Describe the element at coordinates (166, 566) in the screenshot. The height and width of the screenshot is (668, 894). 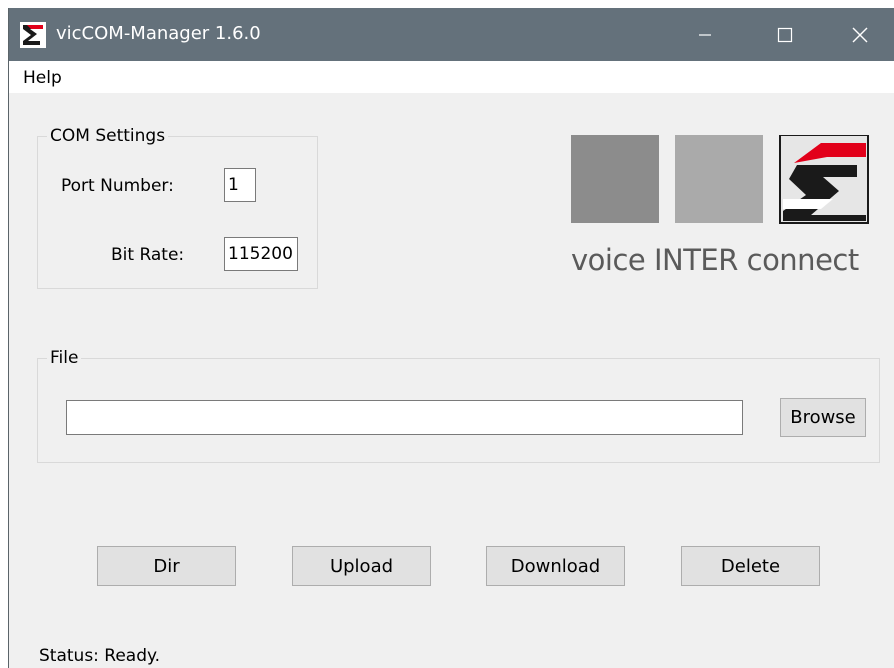
I see `dir-button: Dir` at that location.